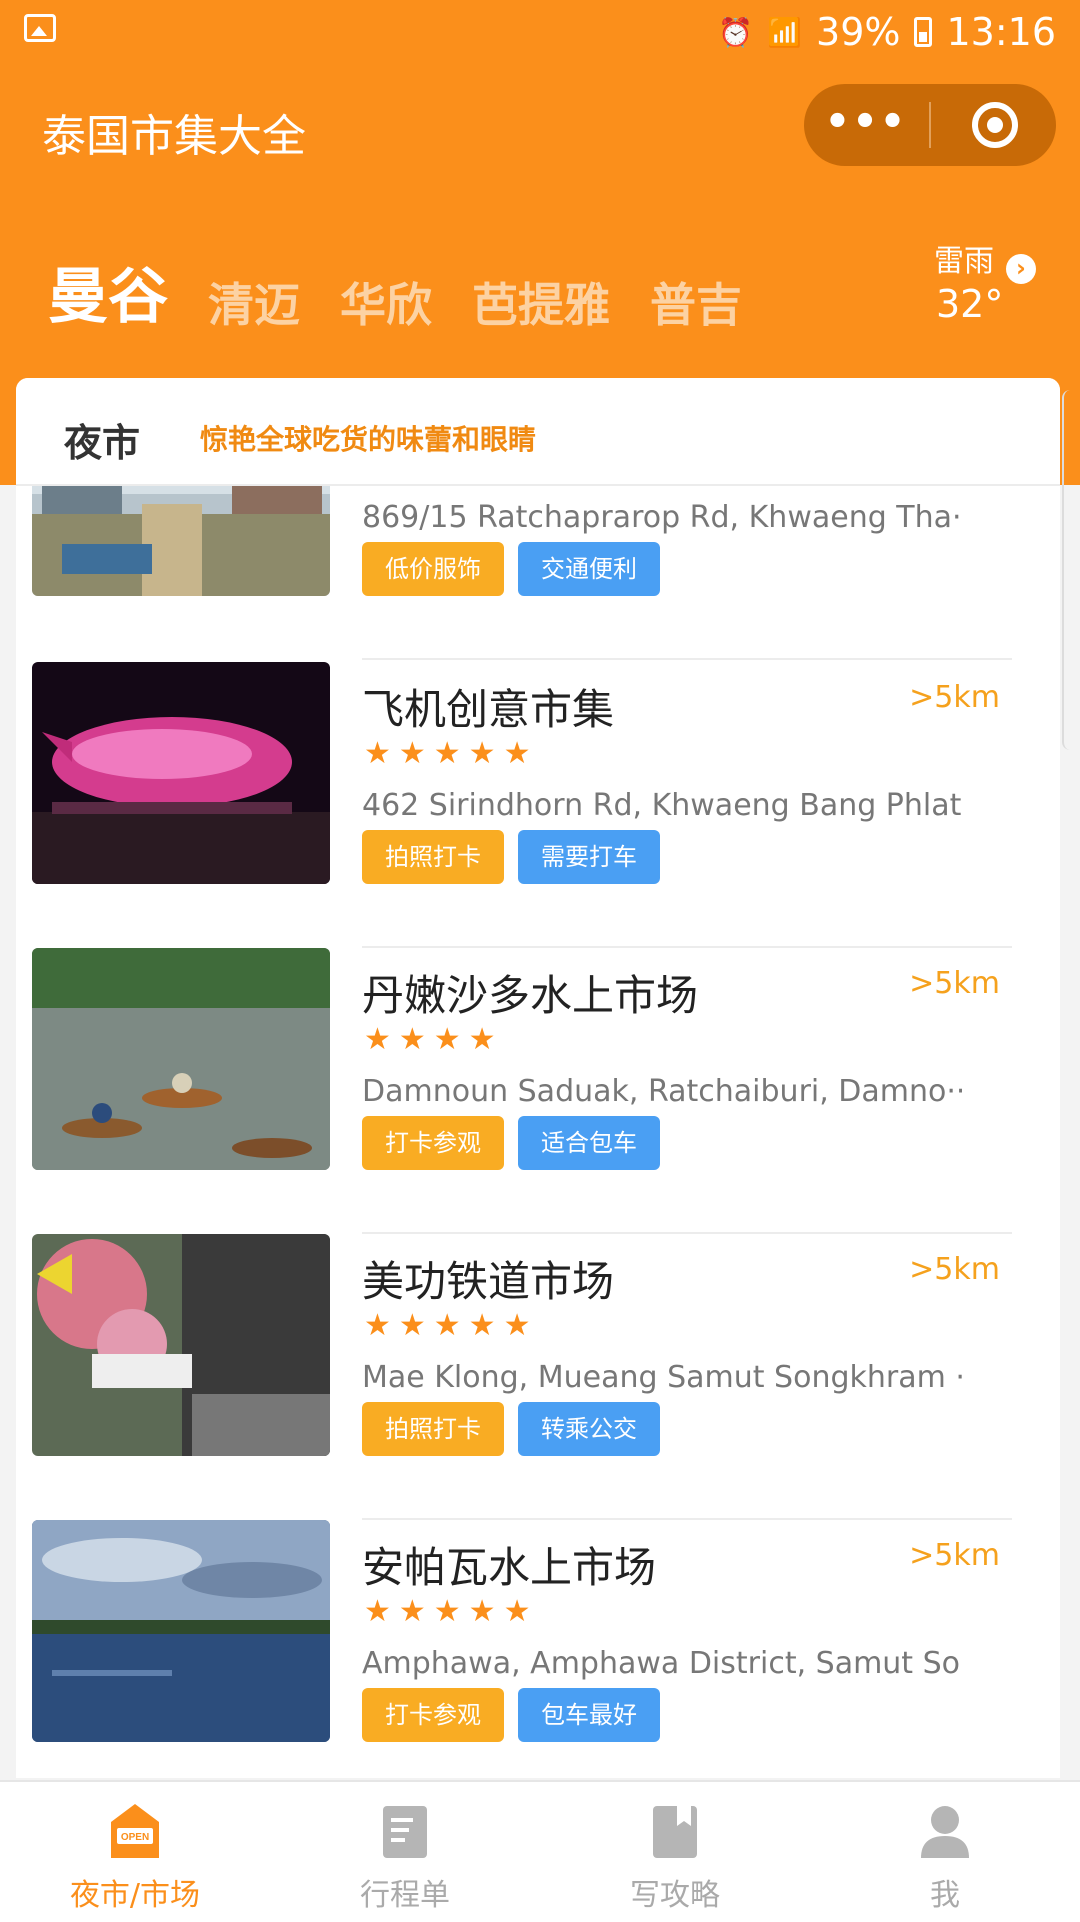  Describe the element at coordinates (541, 298) in the screenshot. I see `city-tab-pattaya: 芭提雅` at that location.